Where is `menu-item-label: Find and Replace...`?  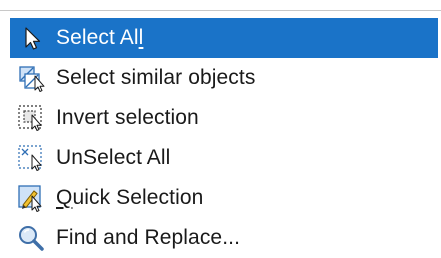
menu-item-label: Find and Replace... is located at coordinates (148, 237).